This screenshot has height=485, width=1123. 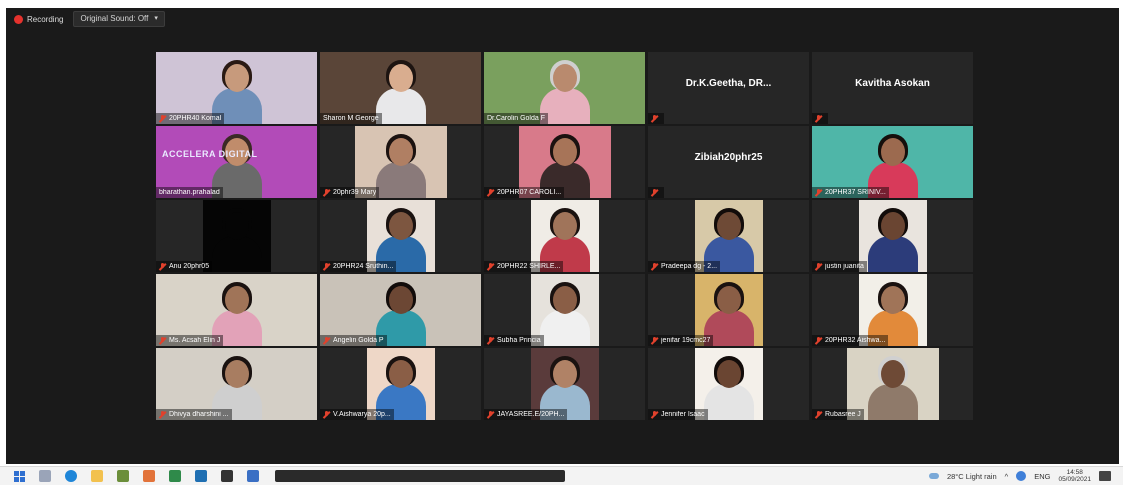 I want to click on original-sound-button: Original Sound: Off ▾, so click(x=119, y=19).